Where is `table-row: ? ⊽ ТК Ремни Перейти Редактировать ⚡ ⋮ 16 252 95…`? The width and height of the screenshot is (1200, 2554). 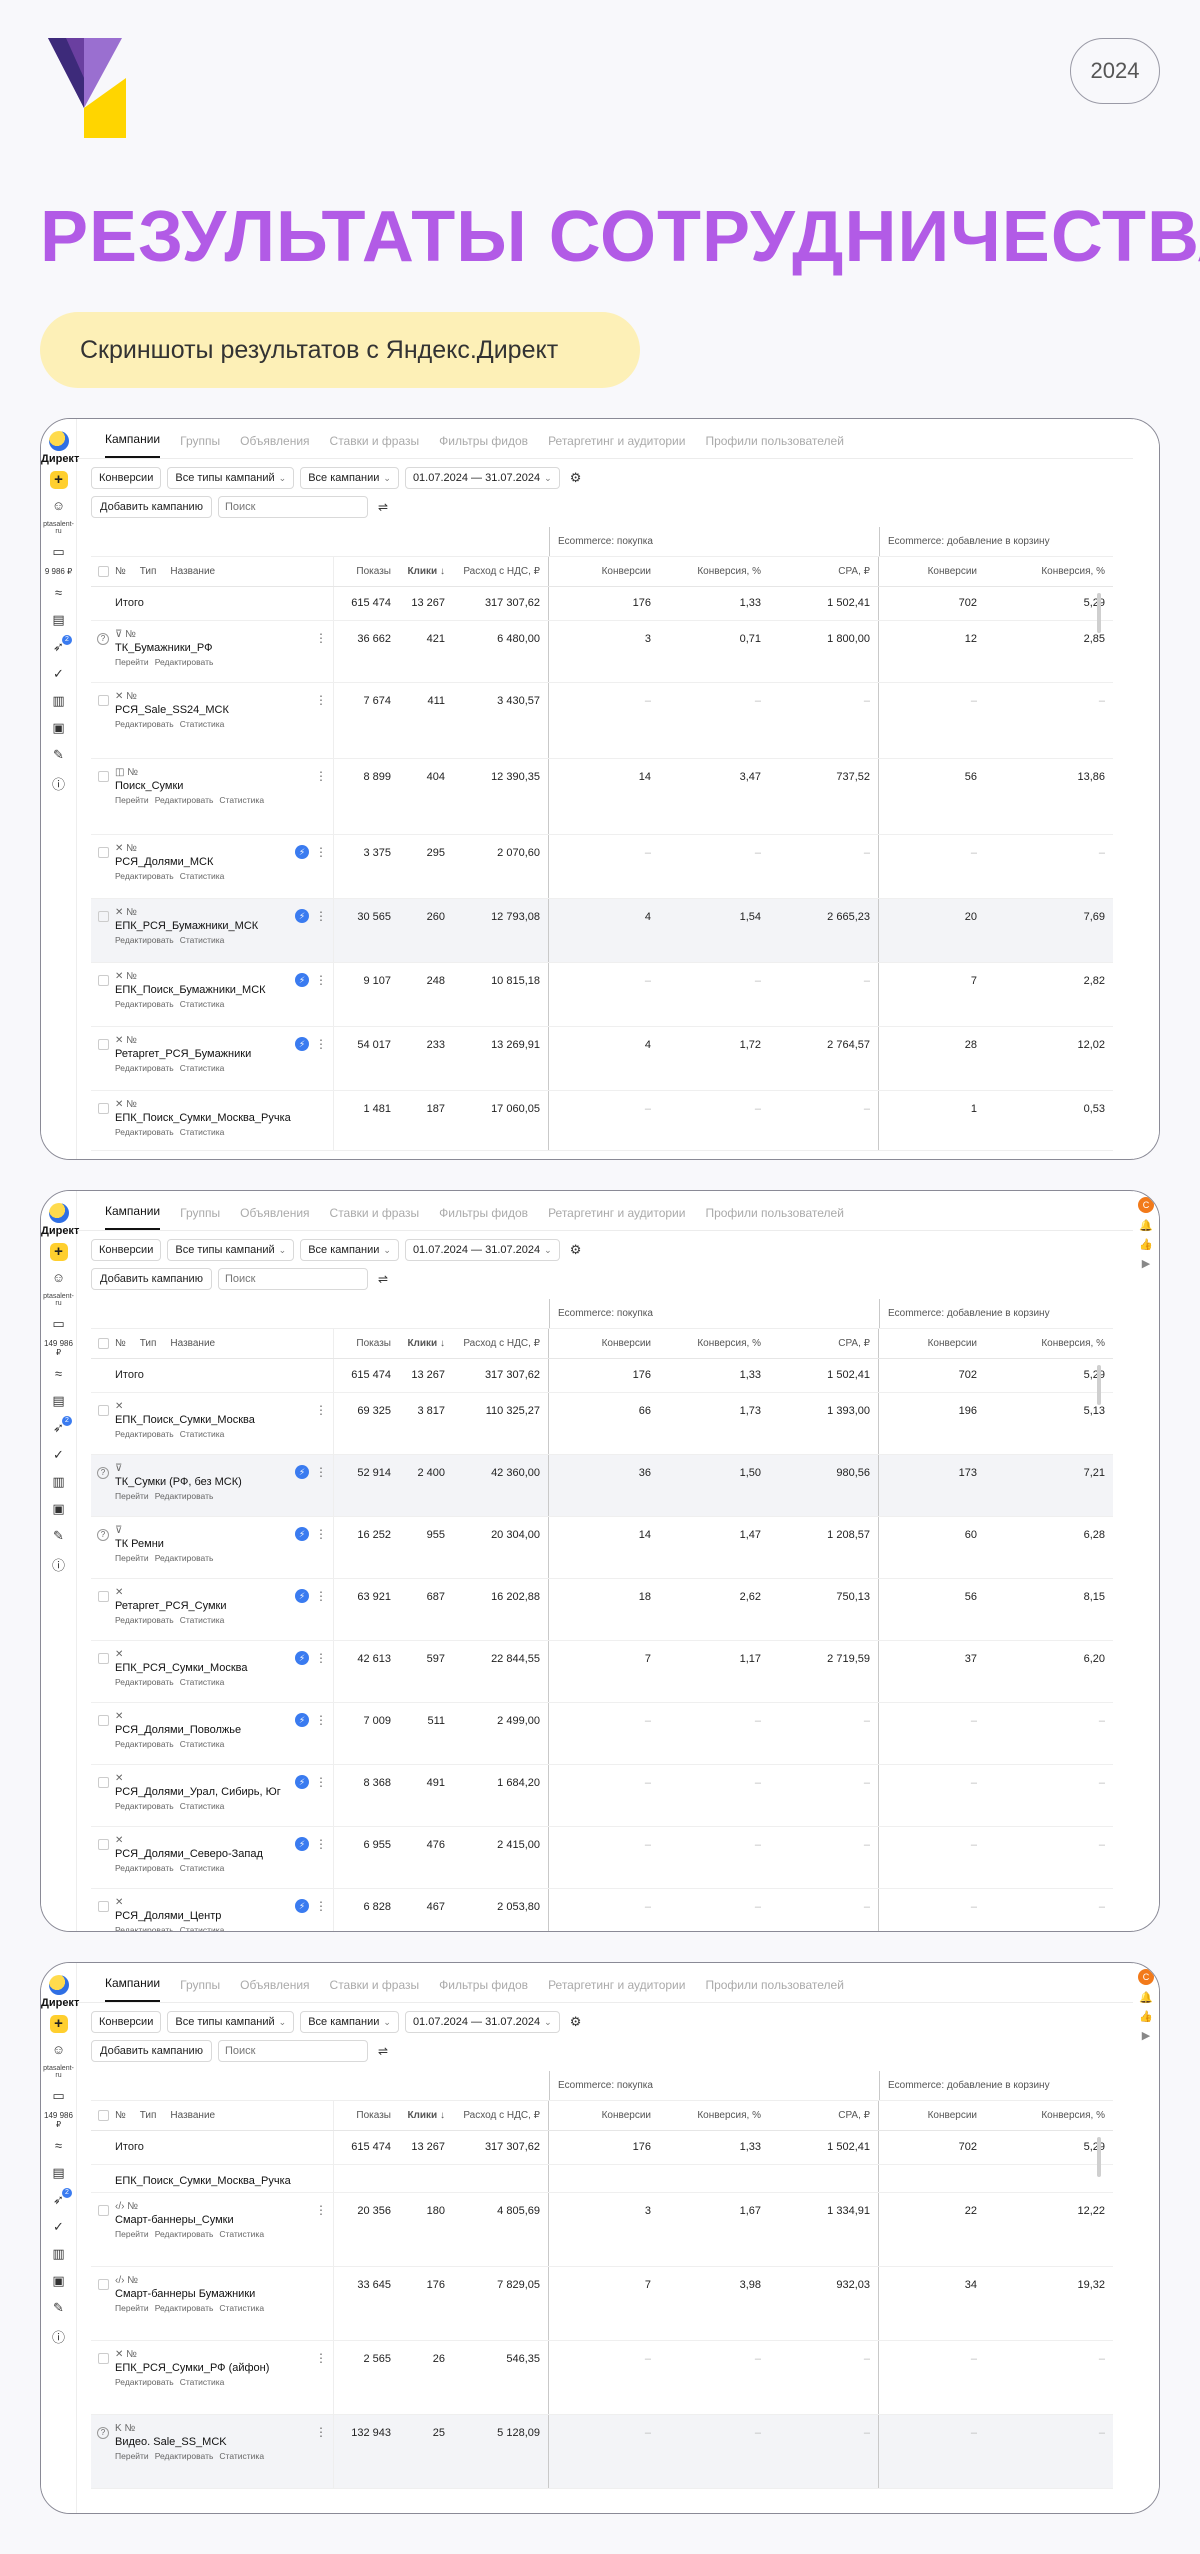
table-row: ? ⊽ ТК Ремни Перейти Редактировать ⚡ ⋮ 16 252 95… is located at coordinates (602, 1548).